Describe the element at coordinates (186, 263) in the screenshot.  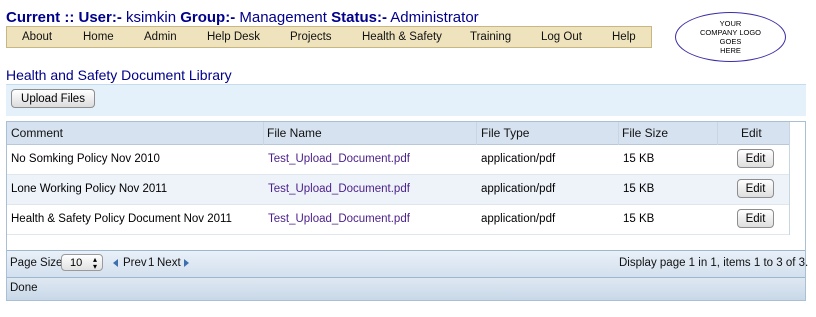
I see `next-arrow-icon` at that location.